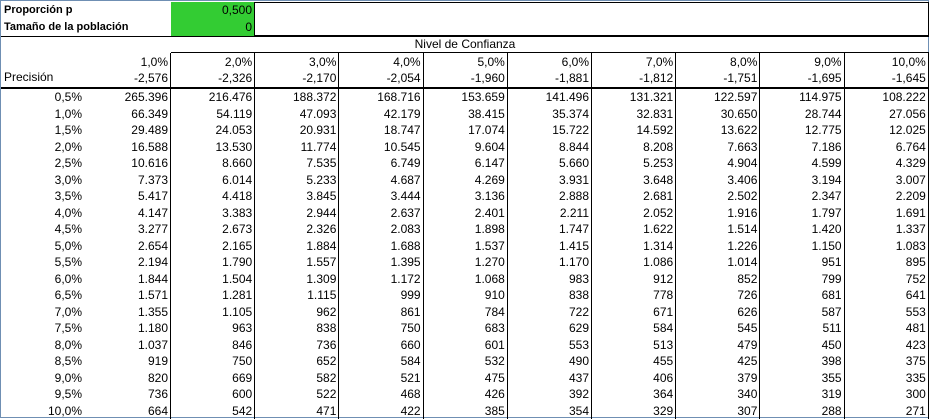  What do you see at coordinates (634, 394) in the screenshot?
I see `sample-size-cell: 364` at bounding box center [634, 394].